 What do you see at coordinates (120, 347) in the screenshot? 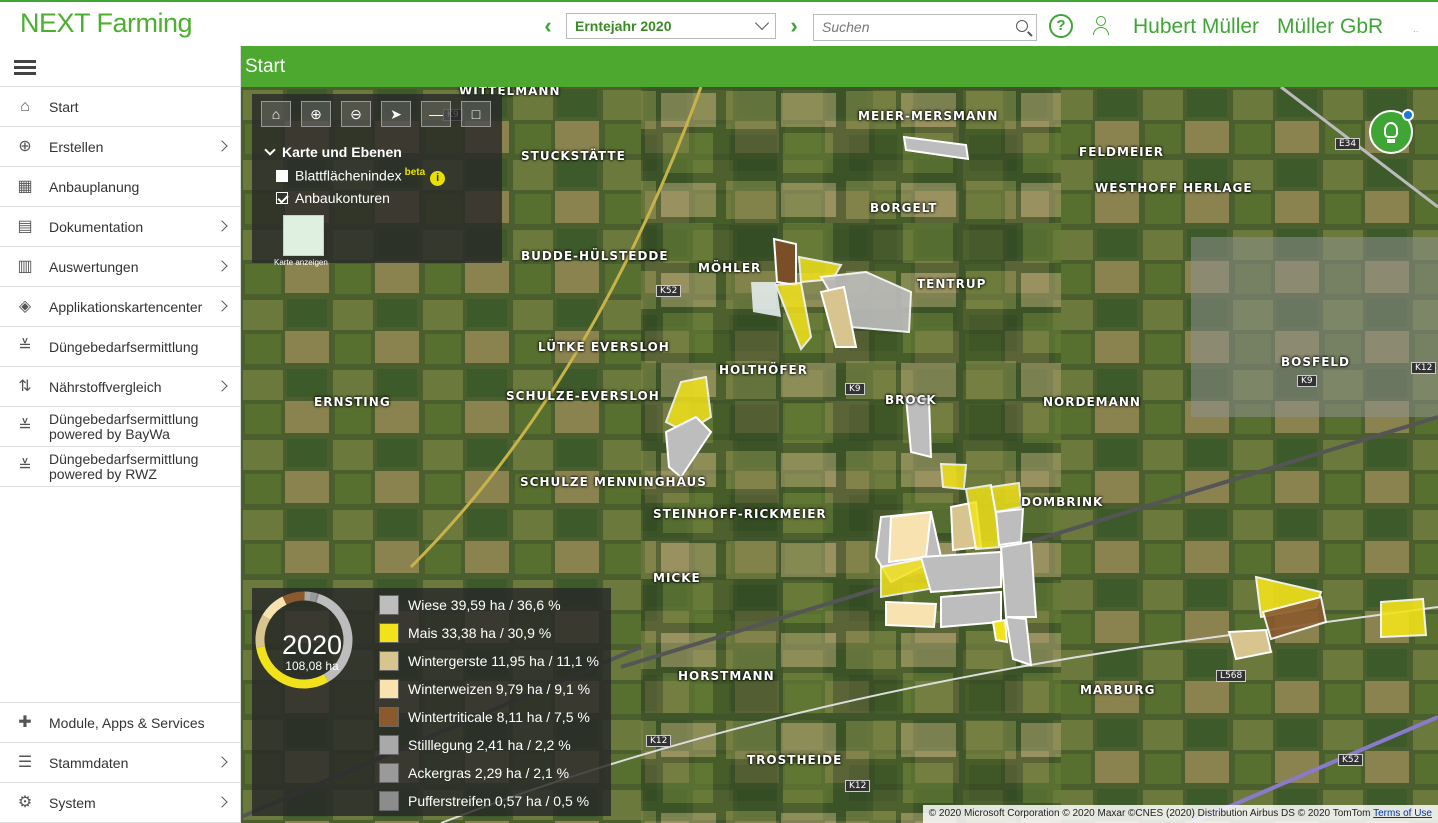
I see `sidebar-item-düngebedarfsermittlung: ≚ Düngebedarfsermittlung` at bounding box center [120, 347].